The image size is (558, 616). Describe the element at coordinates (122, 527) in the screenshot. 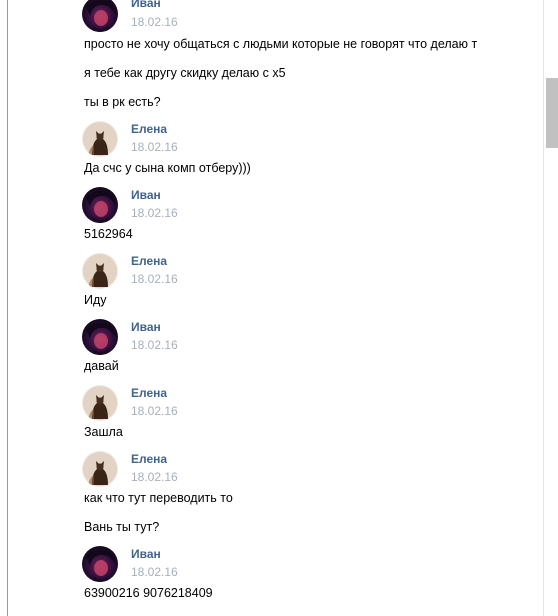

I see `message-text: Вань ты тут?` at that location.